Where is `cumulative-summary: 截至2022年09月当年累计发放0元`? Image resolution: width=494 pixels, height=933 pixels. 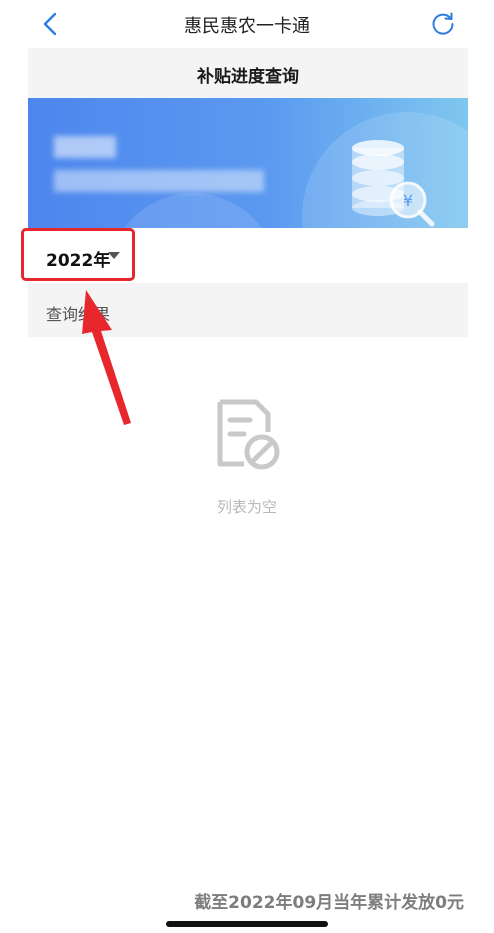 cumulative-summary: 截至2022年09月当年累计发放0元 is located at coordinates (329, 903).